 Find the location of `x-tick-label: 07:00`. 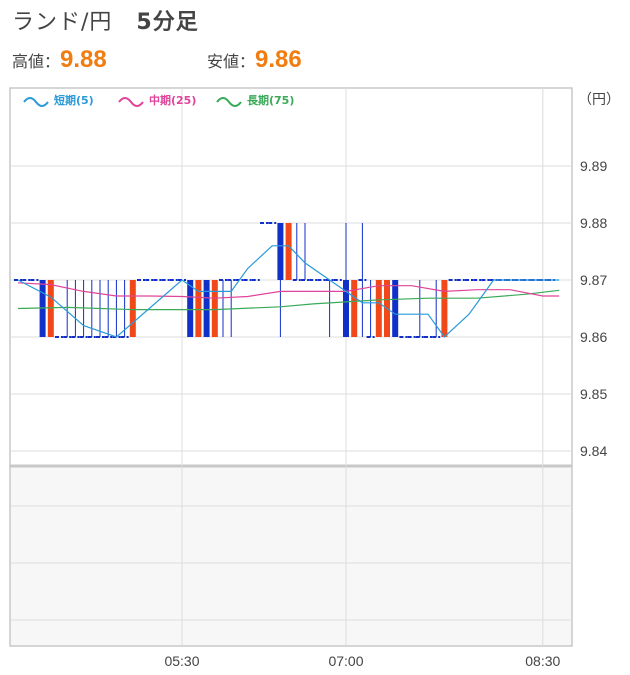

x-tick-label: 07:00 is located at coordinates (345, 661).